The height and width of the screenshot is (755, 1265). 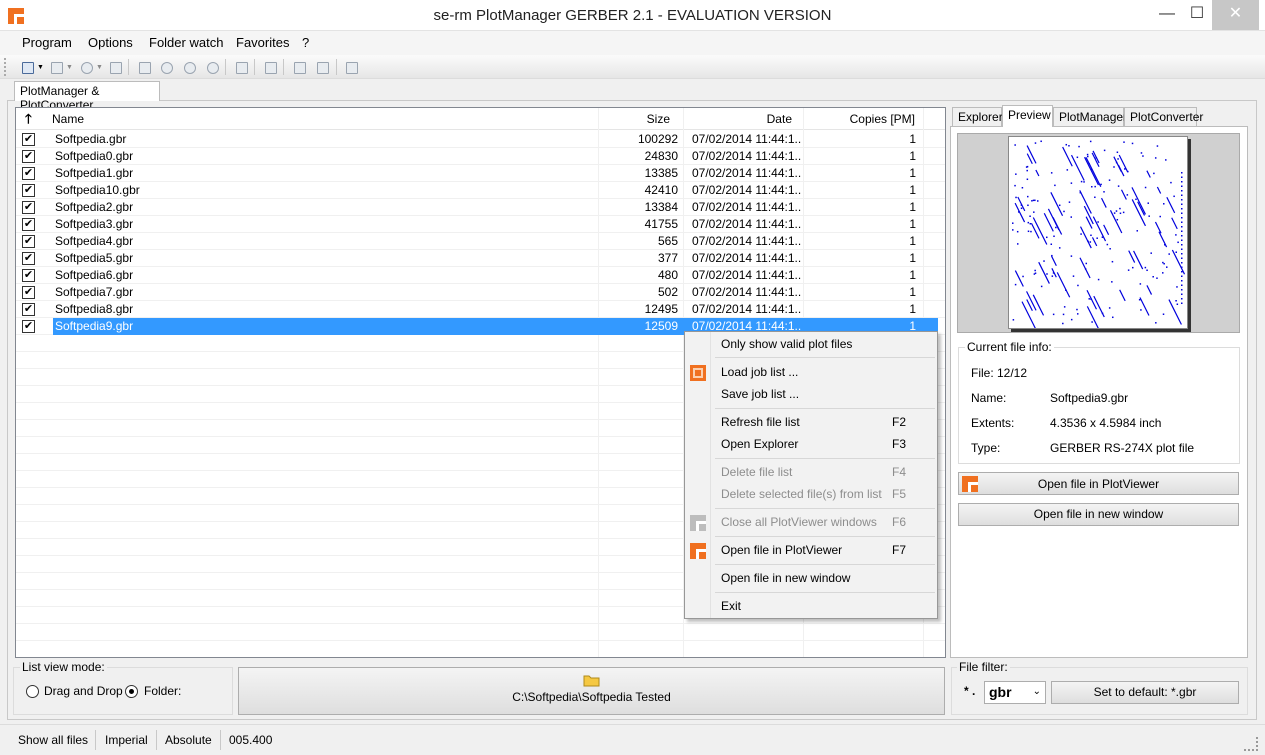 What do you see at coordinates (189, 67) in the screenshot?
I see `zoom-in-icon` at bounding box center [189, 67].